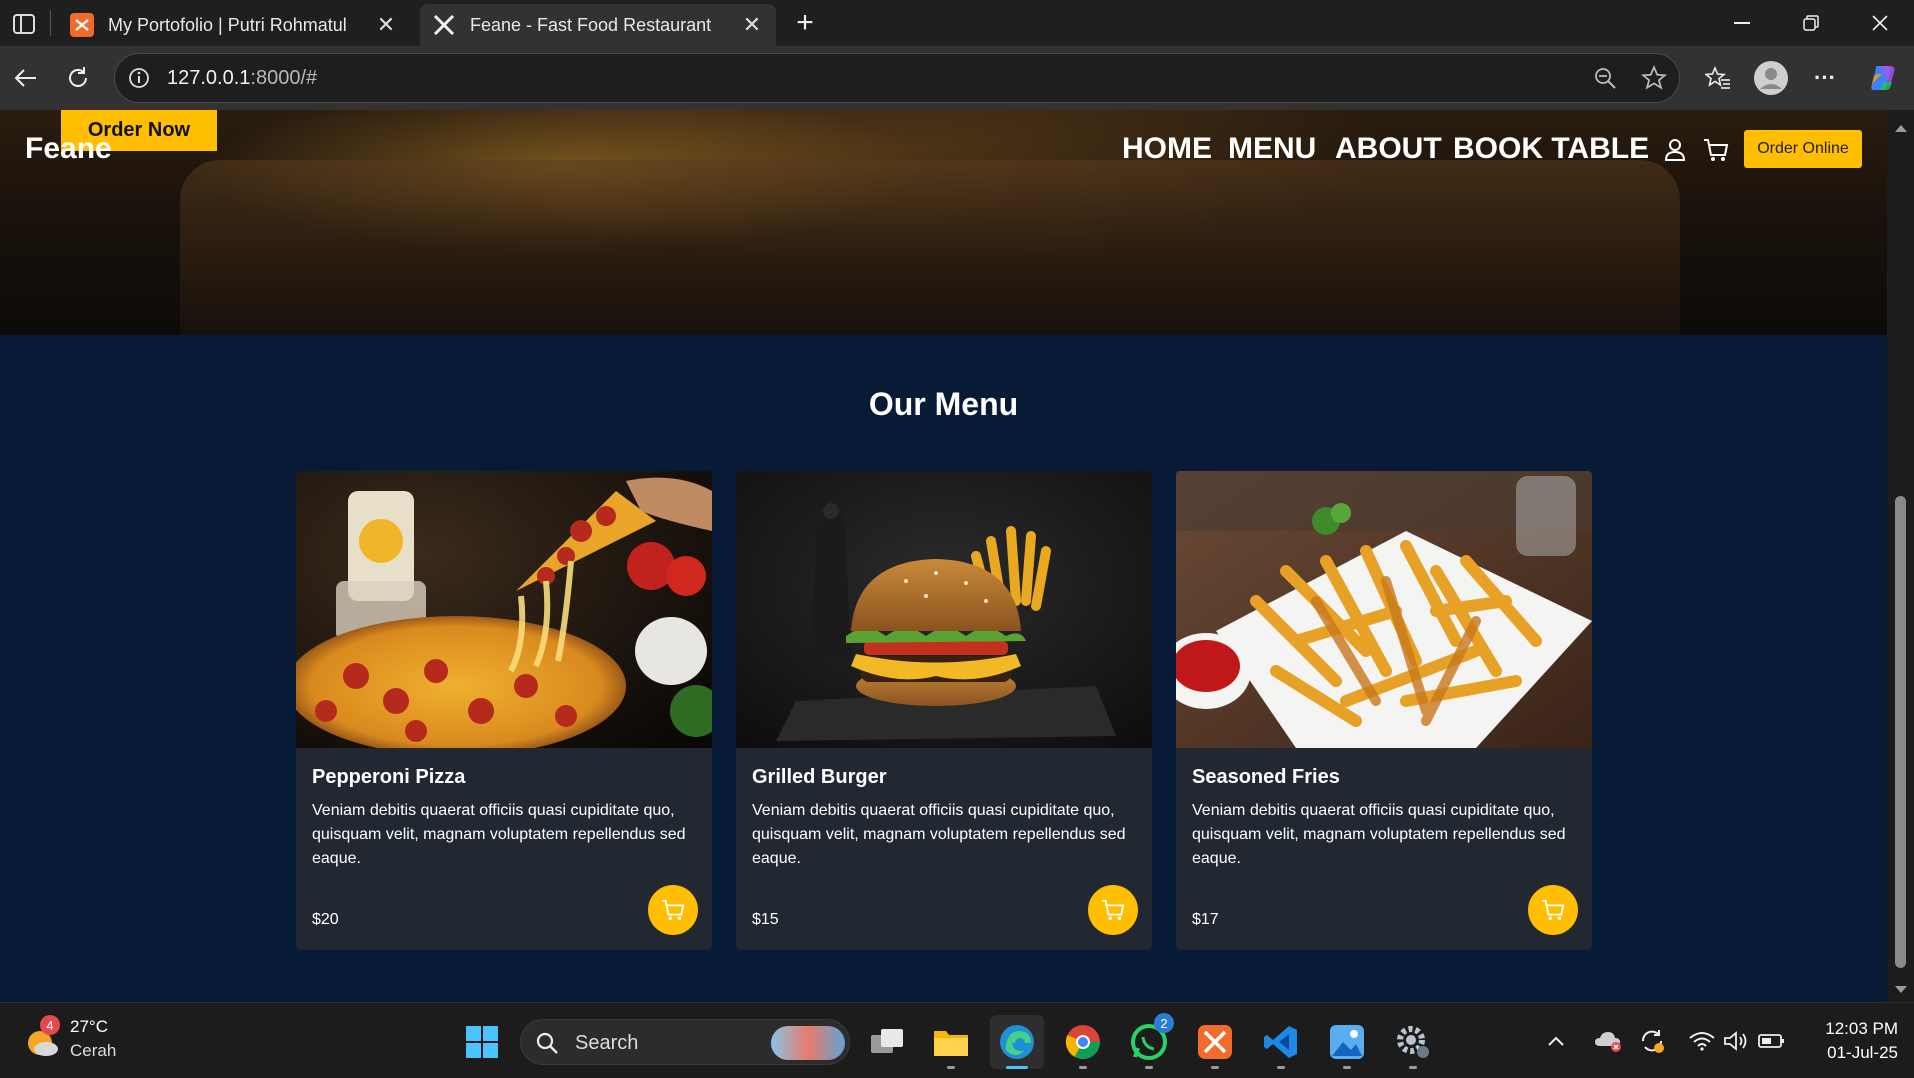 The width and height of the screenshot is (1914, 1078). I want to click on site-info-icon, so click(139, 78).